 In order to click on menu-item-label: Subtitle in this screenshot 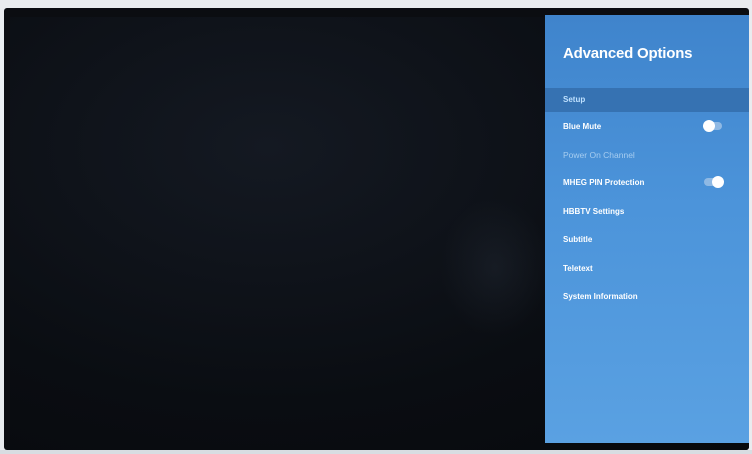, I will do `click(578, 239)`.